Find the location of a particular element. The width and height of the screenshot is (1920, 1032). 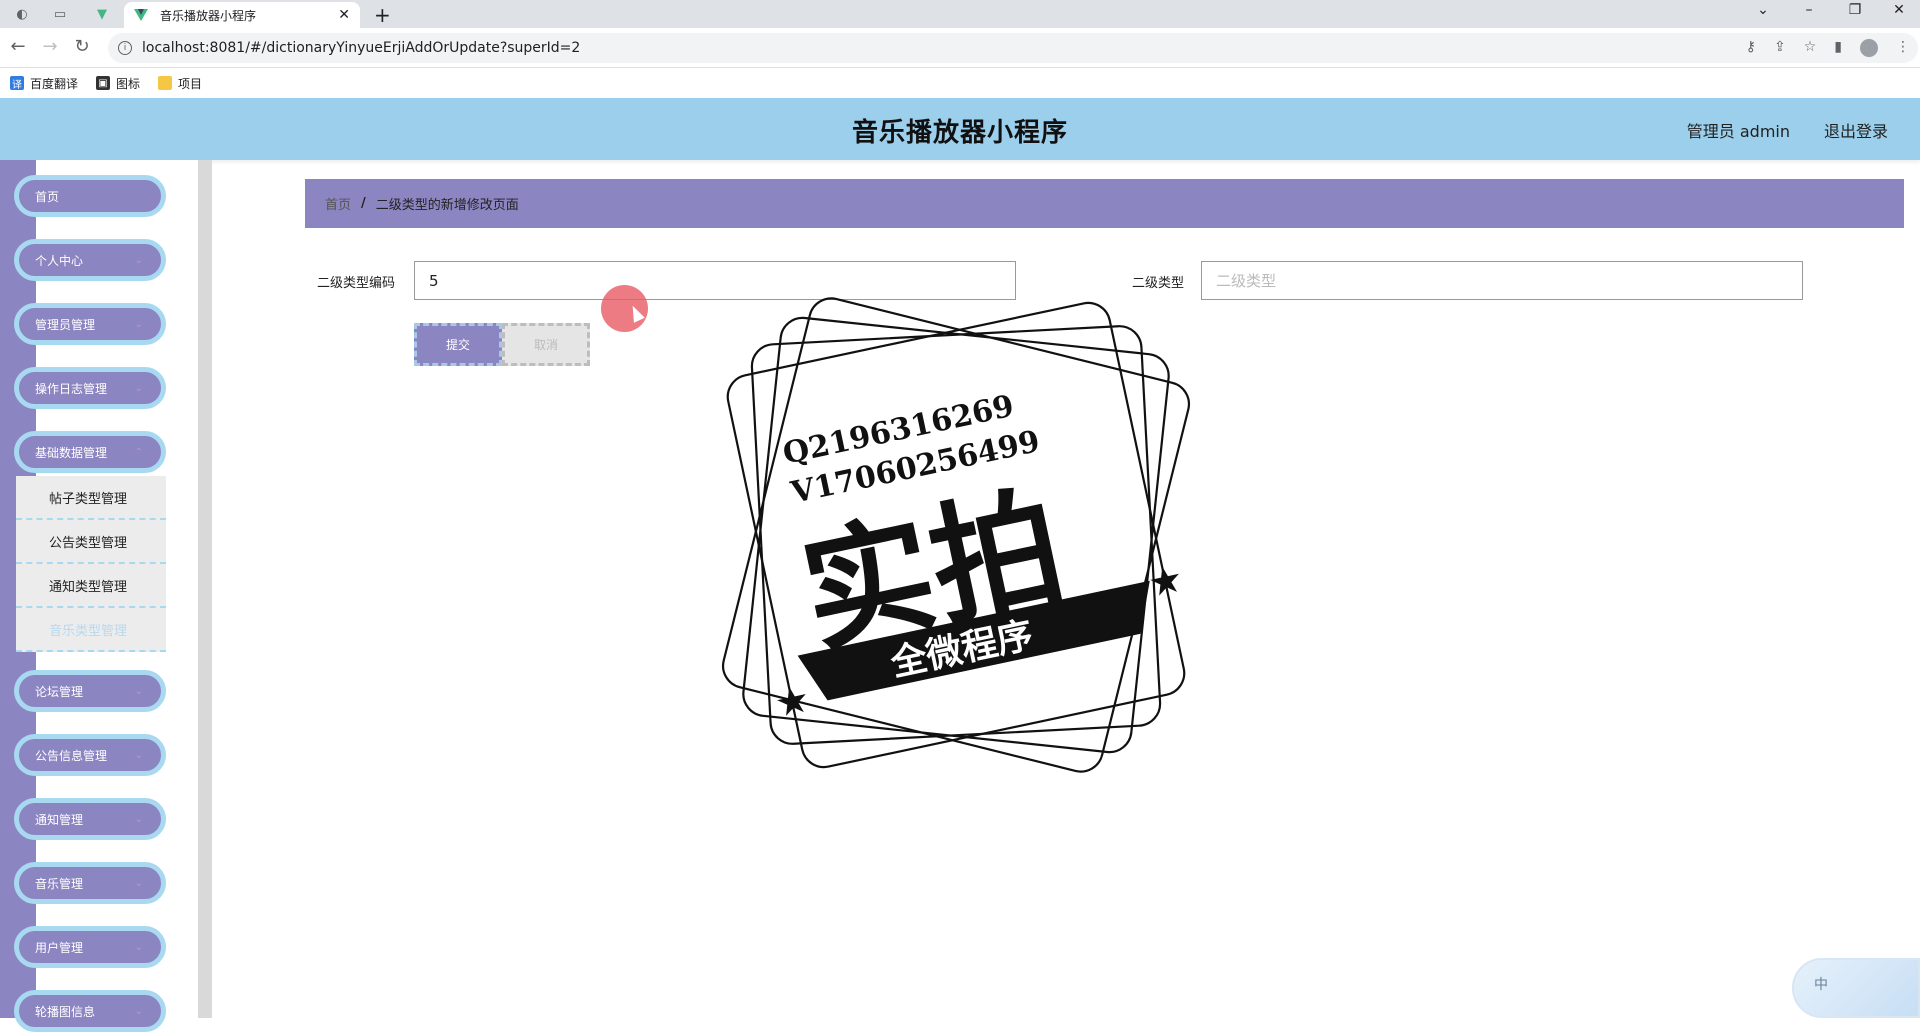

sidebar-item-admin: 管理员管理 ⌄ is located at coordinates (90, 324).